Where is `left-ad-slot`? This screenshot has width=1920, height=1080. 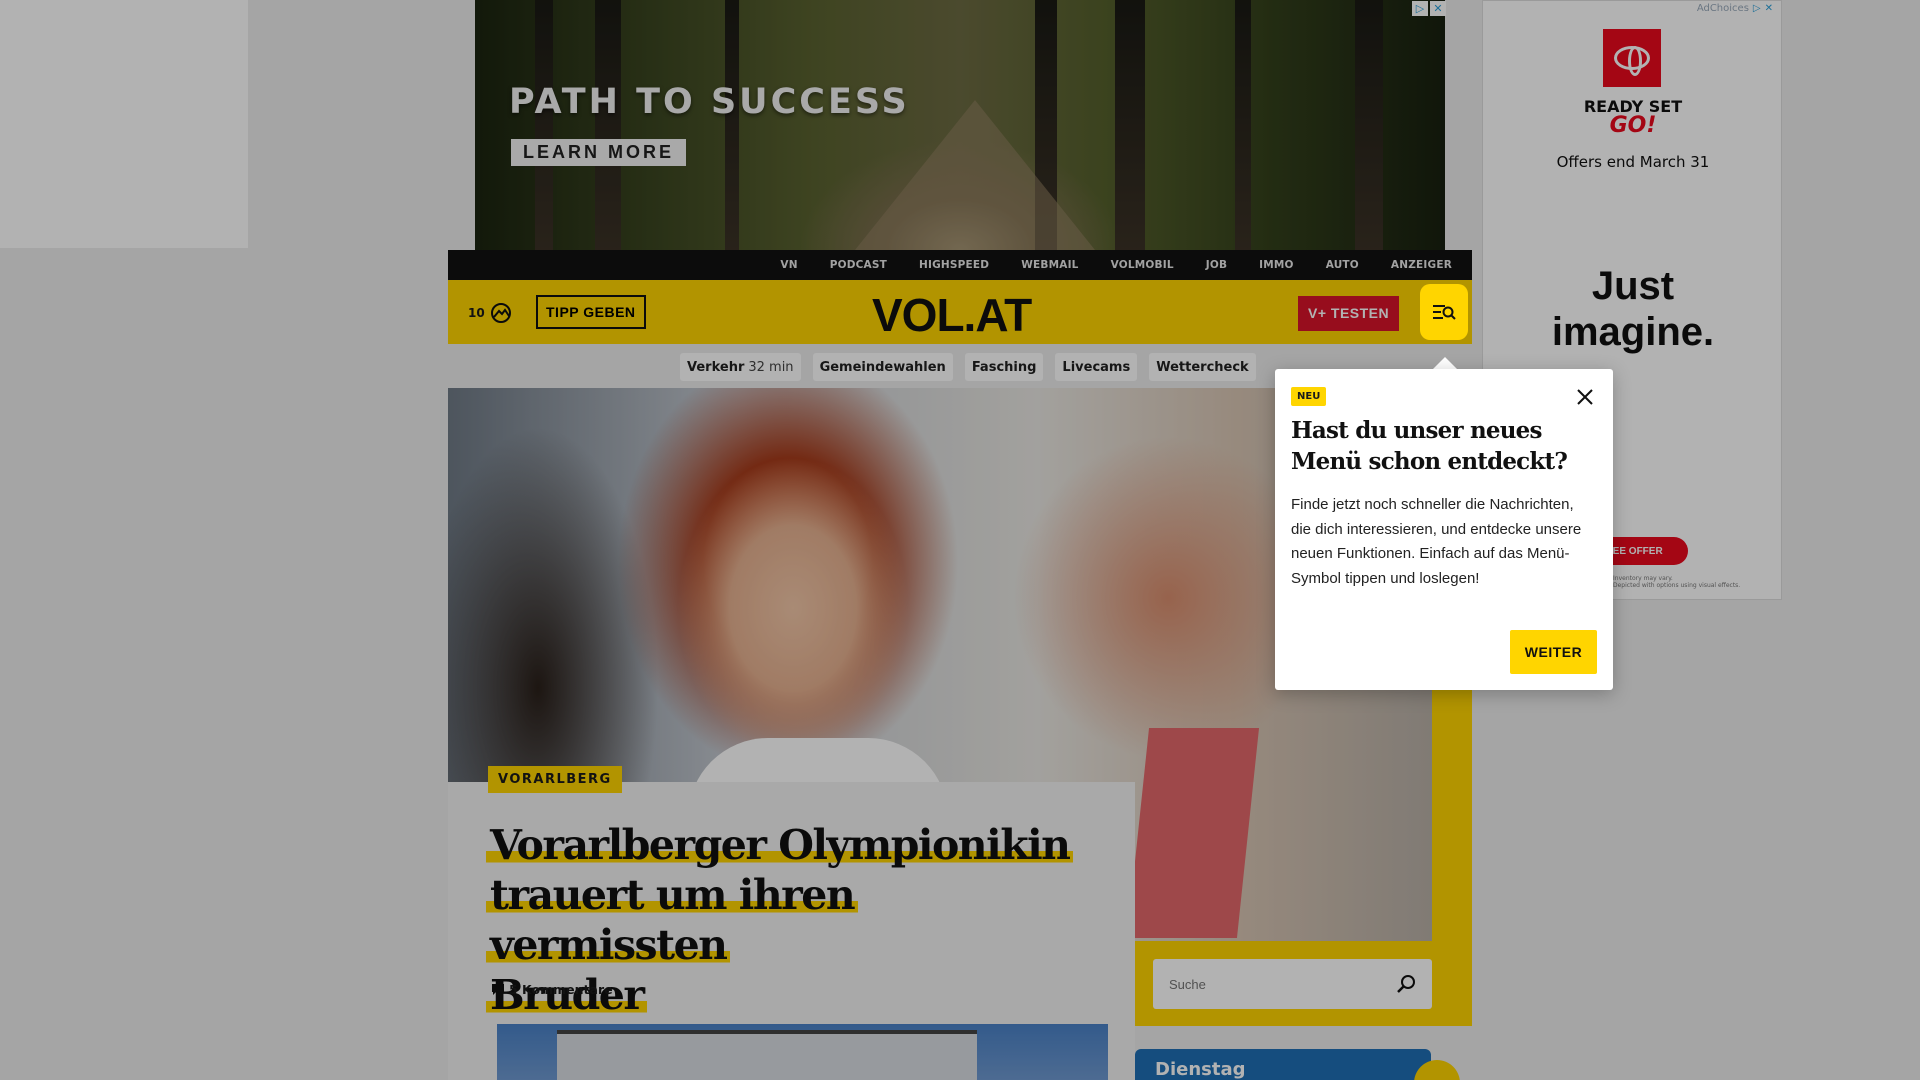 left-ad-slot is located at coordinates (124, 124).